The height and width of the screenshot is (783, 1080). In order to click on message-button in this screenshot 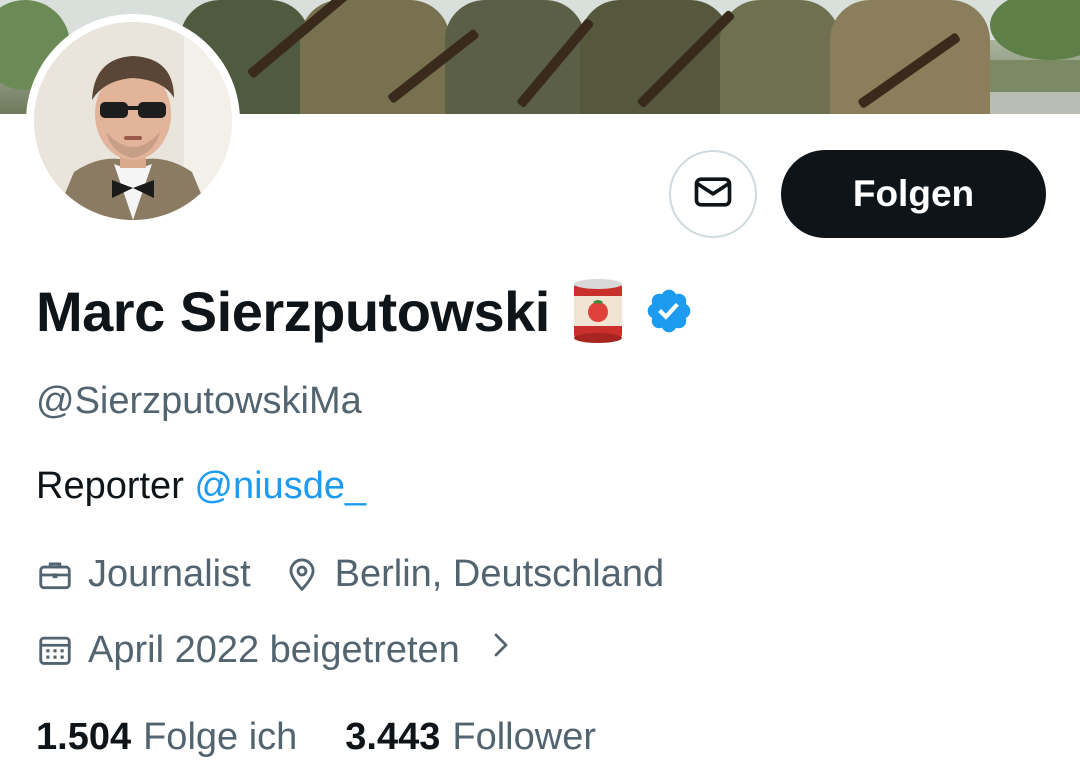, I will do `click(713, 194)`.